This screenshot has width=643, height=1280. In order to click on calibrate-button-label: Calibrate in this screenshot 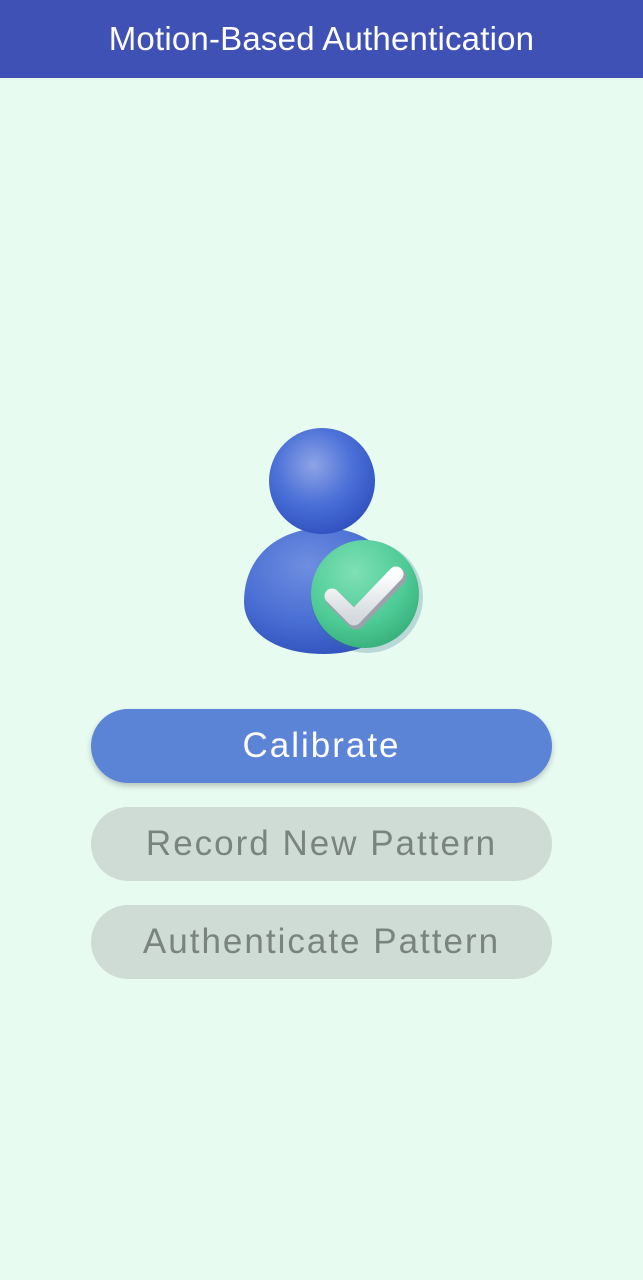, I will do `click(321, 745)`.